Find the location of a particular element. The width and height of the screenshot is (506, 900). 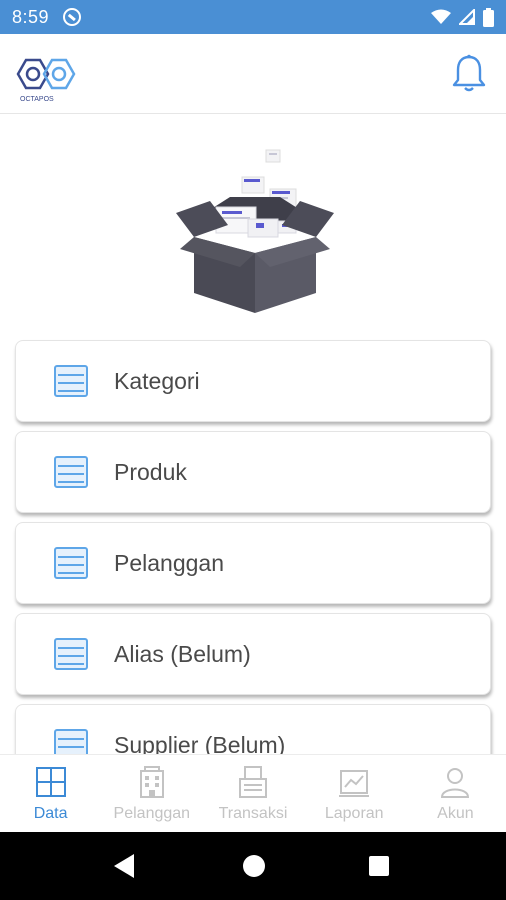

nav-label: Laporan is located at coordinates (354, 813).